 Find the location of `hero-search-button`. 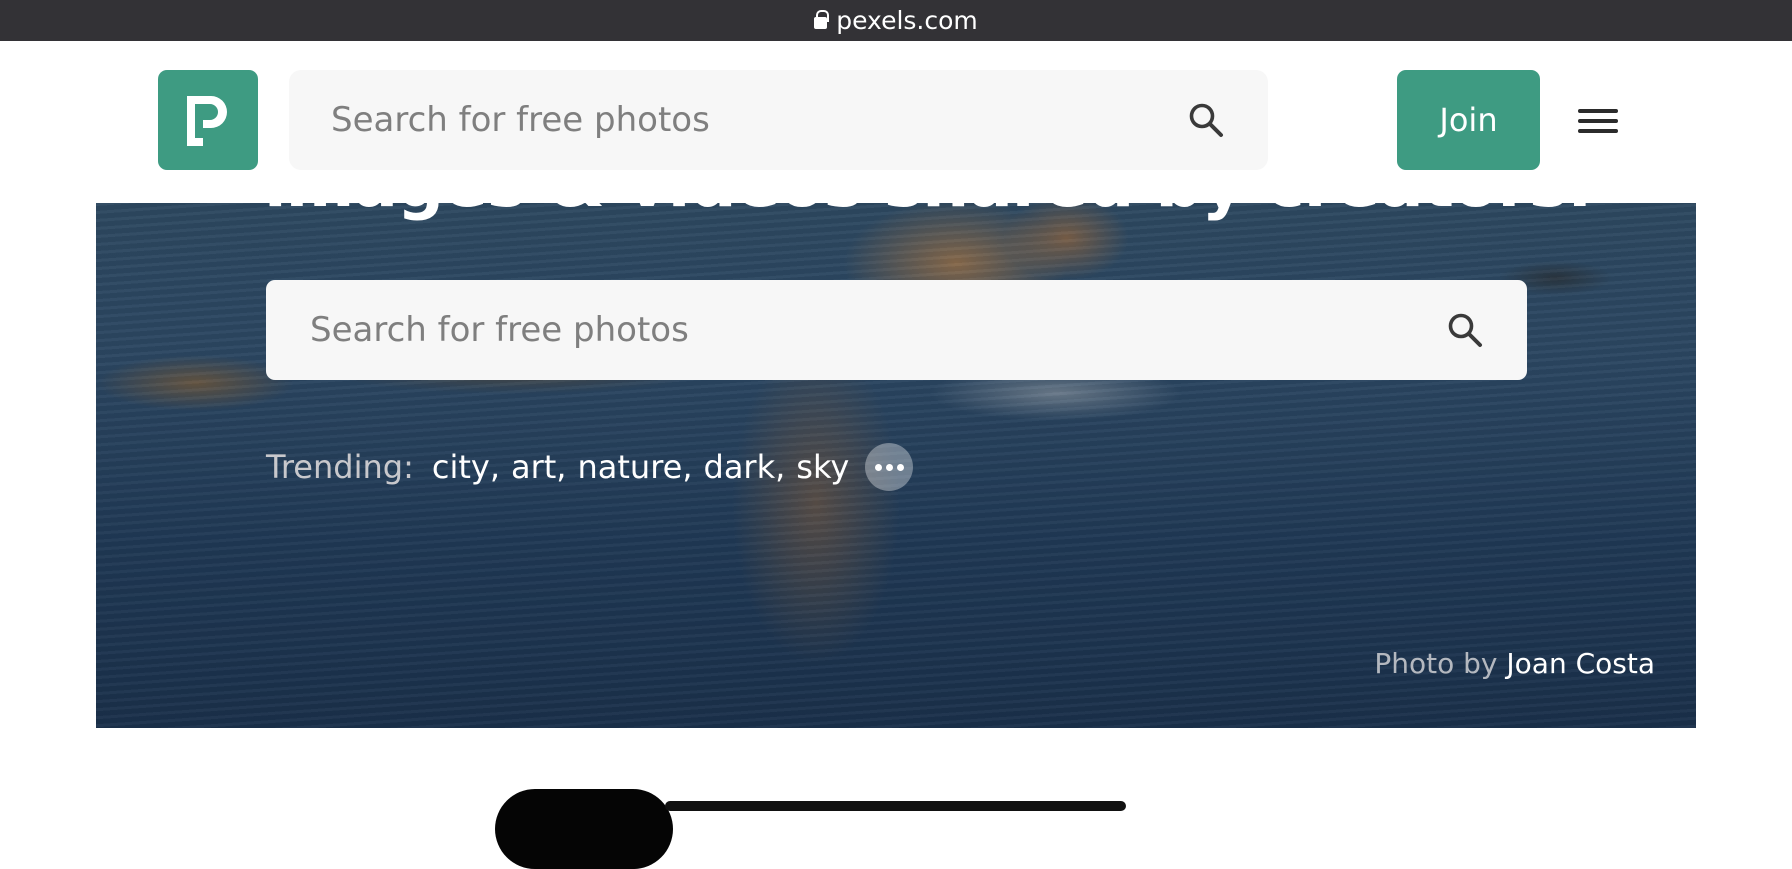

hero-search-button is located at coordinates (1465, 330).